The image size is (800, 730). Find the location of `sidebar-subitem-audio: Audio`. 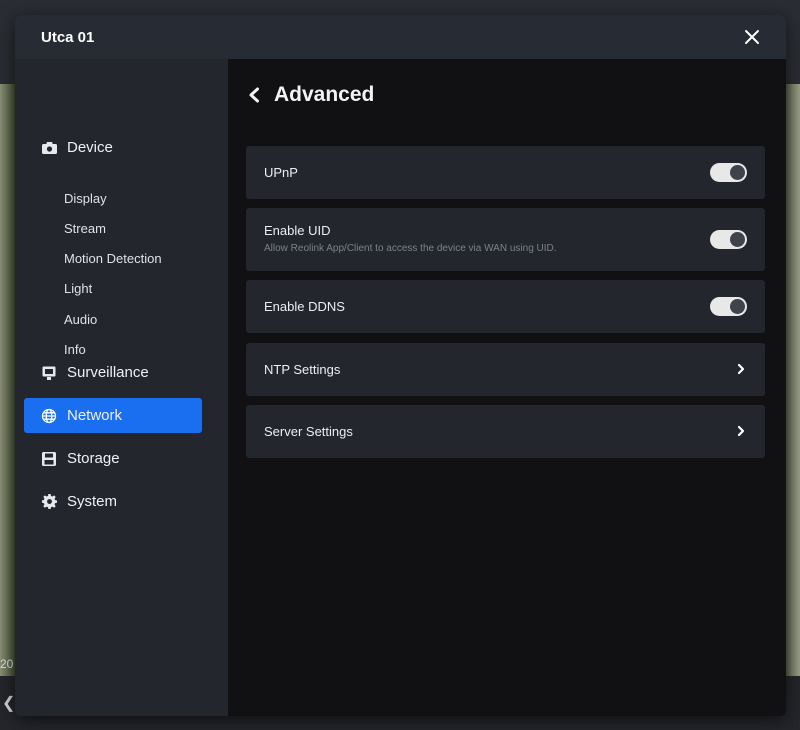

sidebar-subitem-audio: Audio is located at coordinates (80, 319).